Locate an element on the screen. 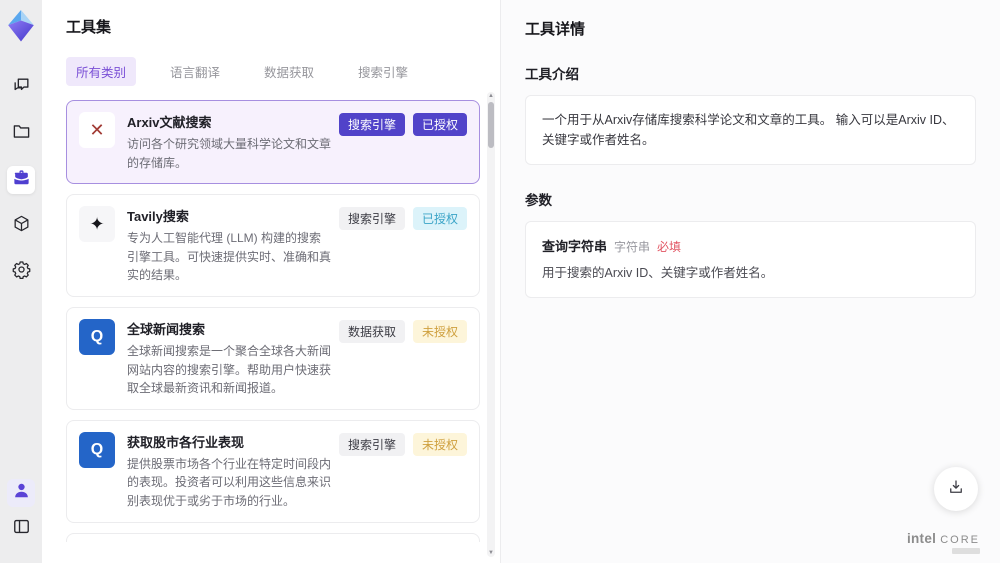 The height and width of the screenshot is (563, 1000). sidebar is located at coordinates (21, 281).